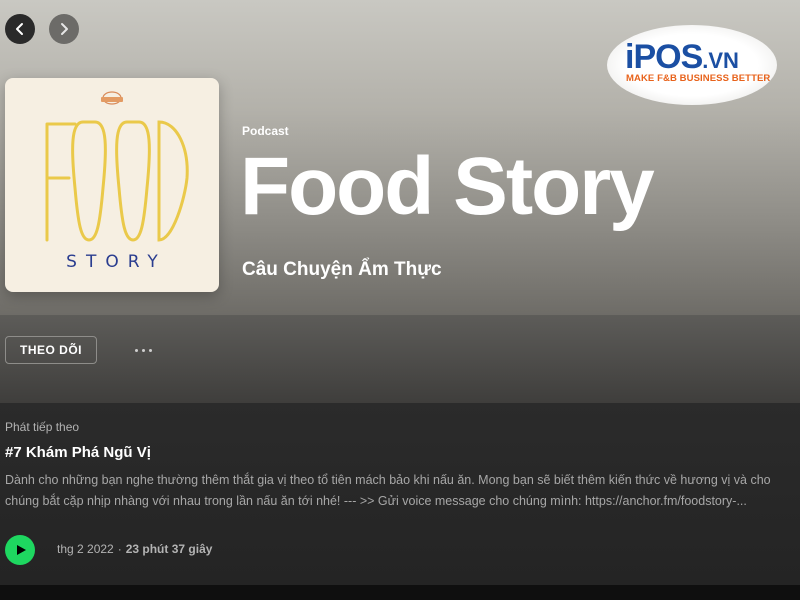 Image resolution: width=800 pixels, height=600 pixels. I want to click on watermark-brand: iPOS.VN, so click(682, 57).